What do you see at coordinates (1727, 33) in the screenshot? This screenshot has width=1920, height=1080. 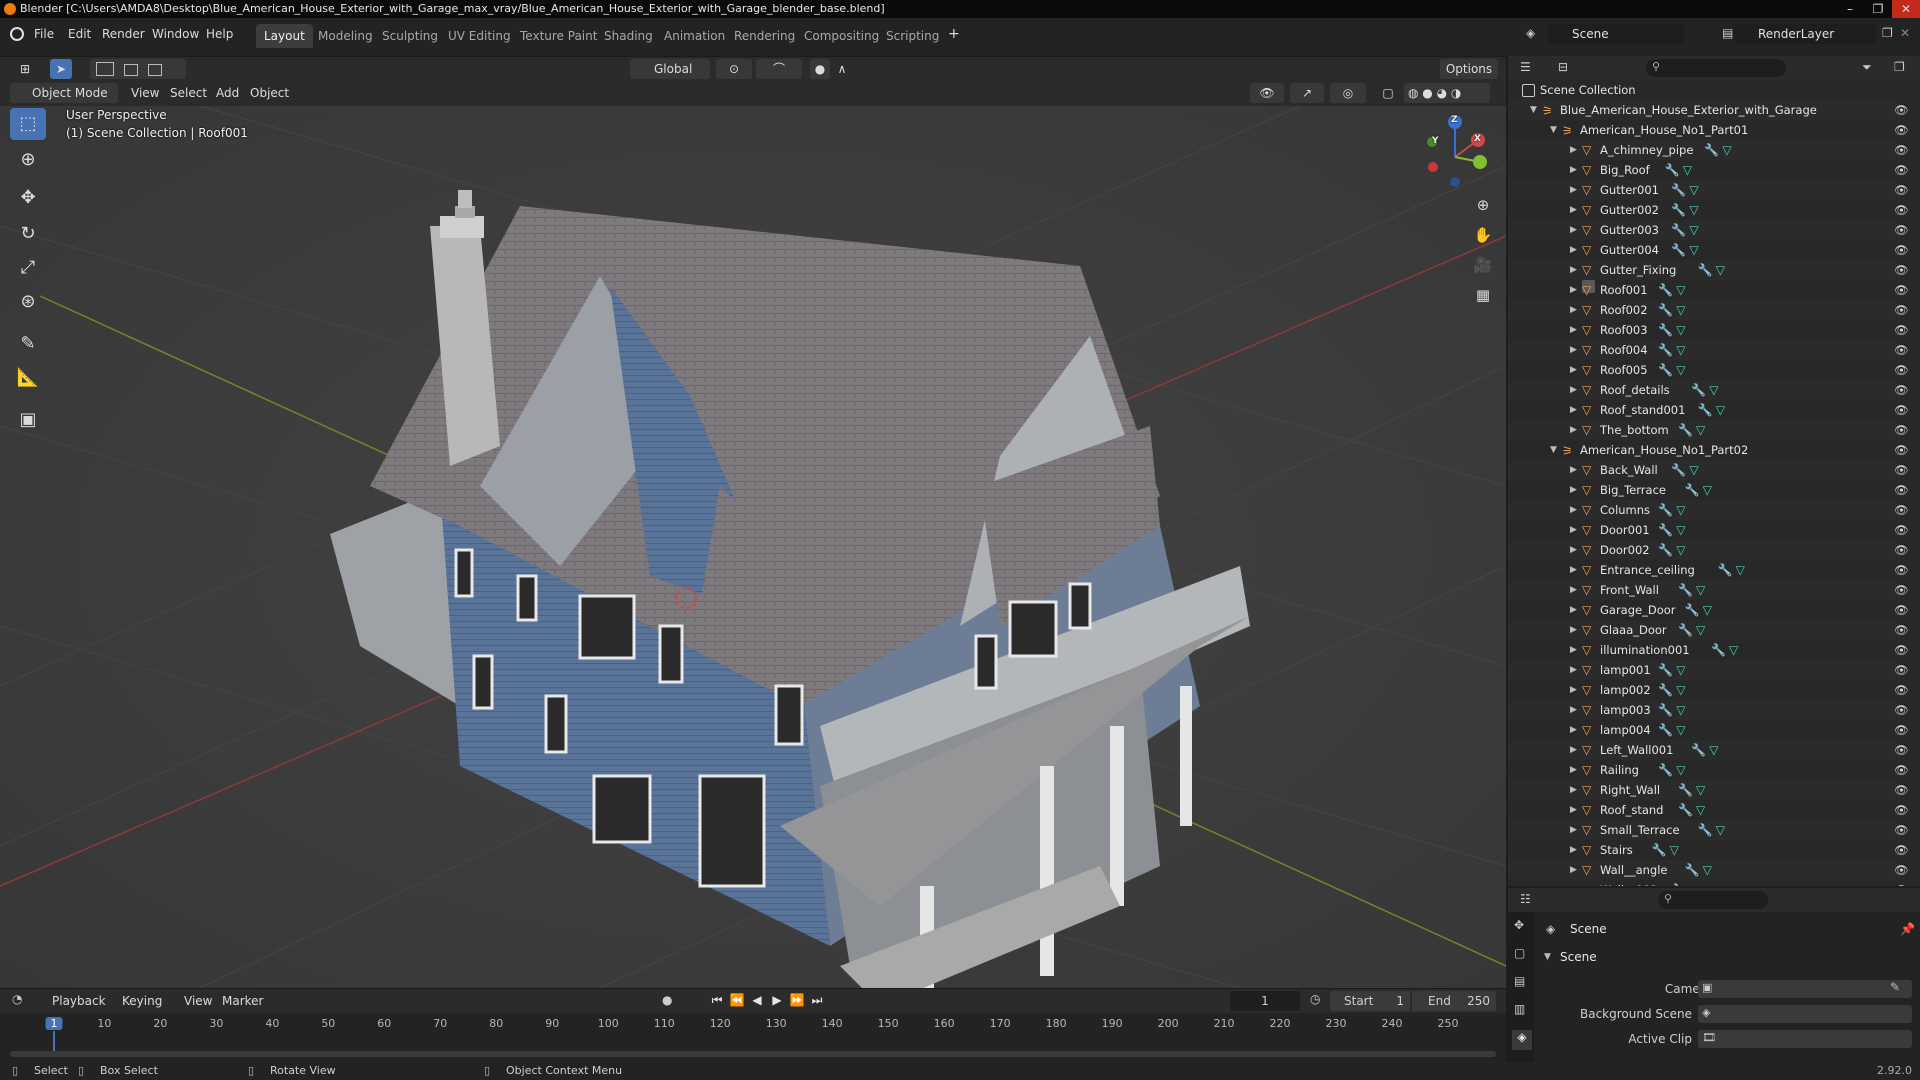 I see `renderlayer-icon: ▤` at bounding box center [1727, 33].